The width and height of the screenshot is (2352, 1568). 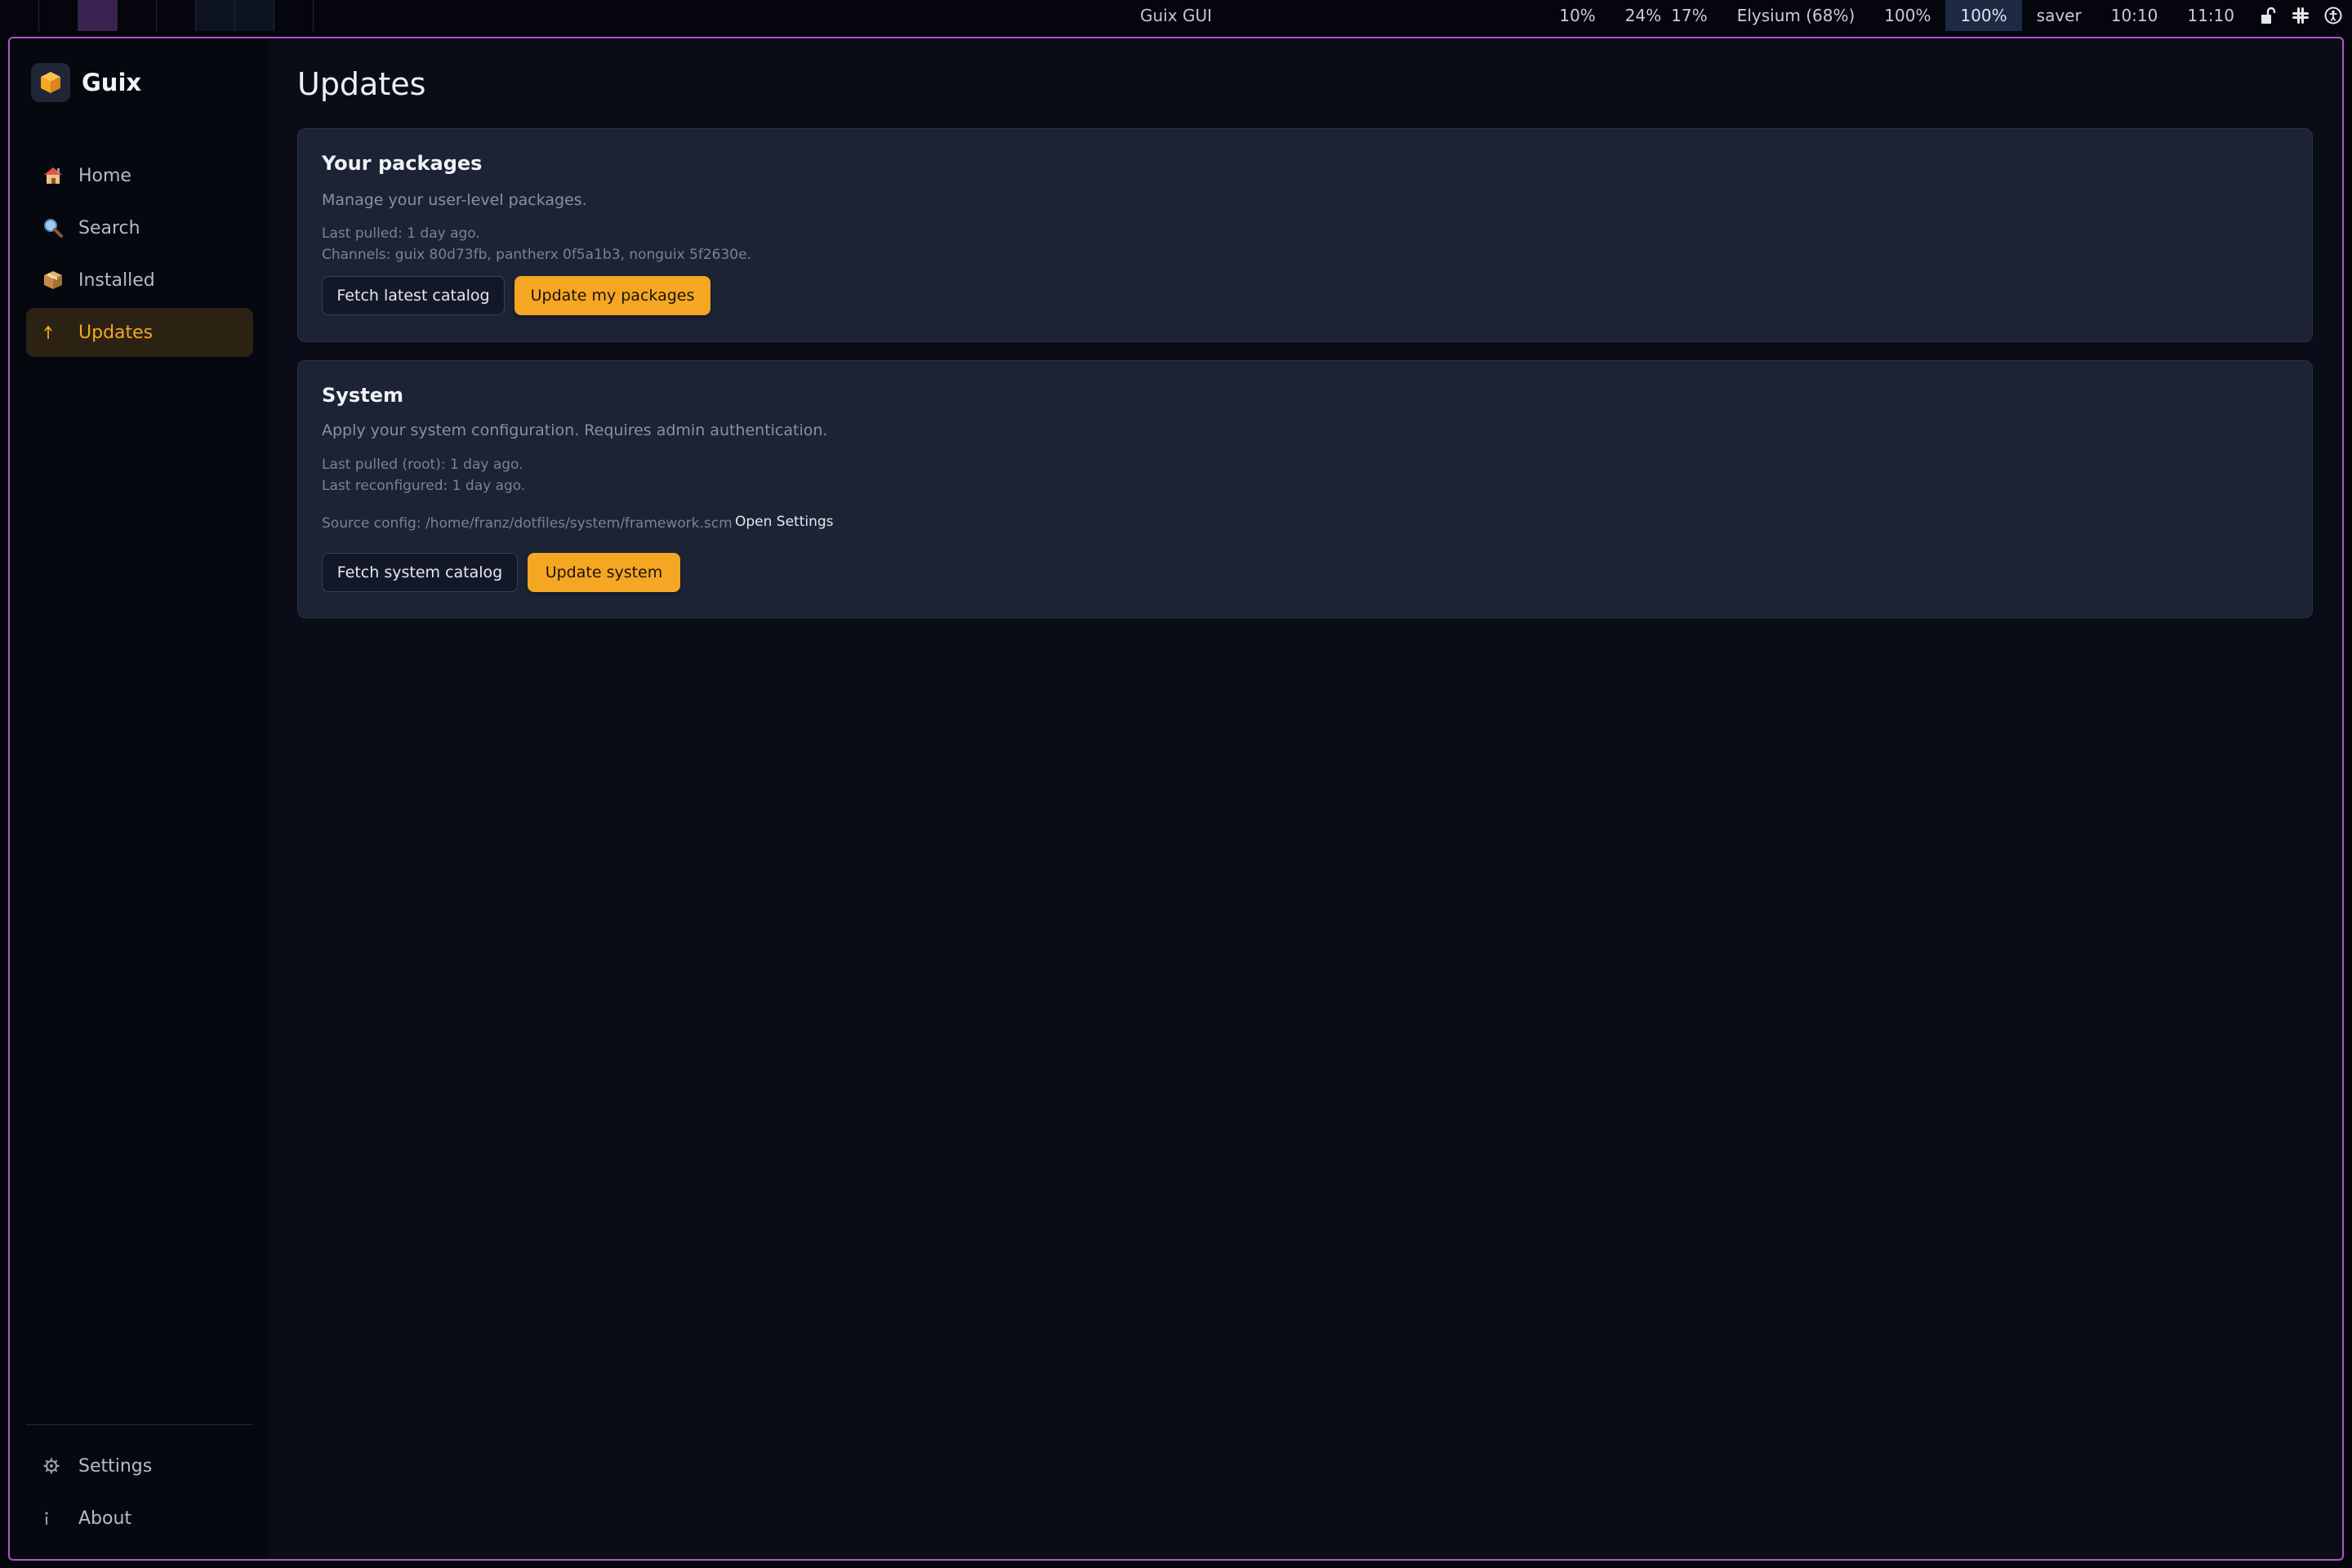 I want to click on sidebar-divider, so click(x=139, y=1424).